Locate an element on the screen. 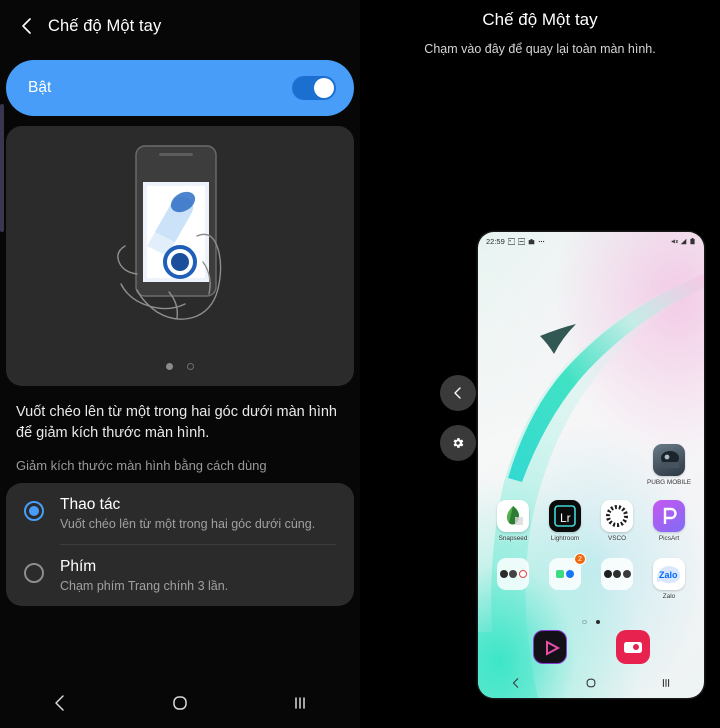  floating-side-buttons is located at coordinates (458, 418).